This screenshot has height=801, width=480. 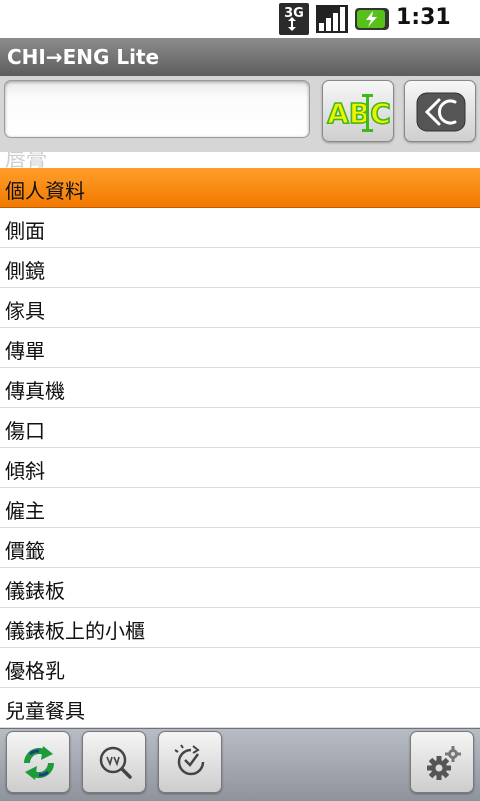 I want to click on list-item: 儀錶板上的小櫃, so click(x=240, y=628).